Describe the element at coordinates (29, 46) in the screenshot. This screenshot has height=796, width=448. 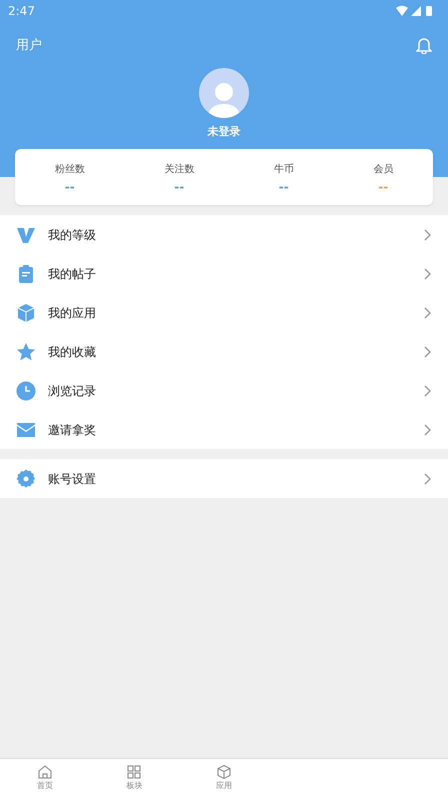
I see `page-title: 用户` at that location.